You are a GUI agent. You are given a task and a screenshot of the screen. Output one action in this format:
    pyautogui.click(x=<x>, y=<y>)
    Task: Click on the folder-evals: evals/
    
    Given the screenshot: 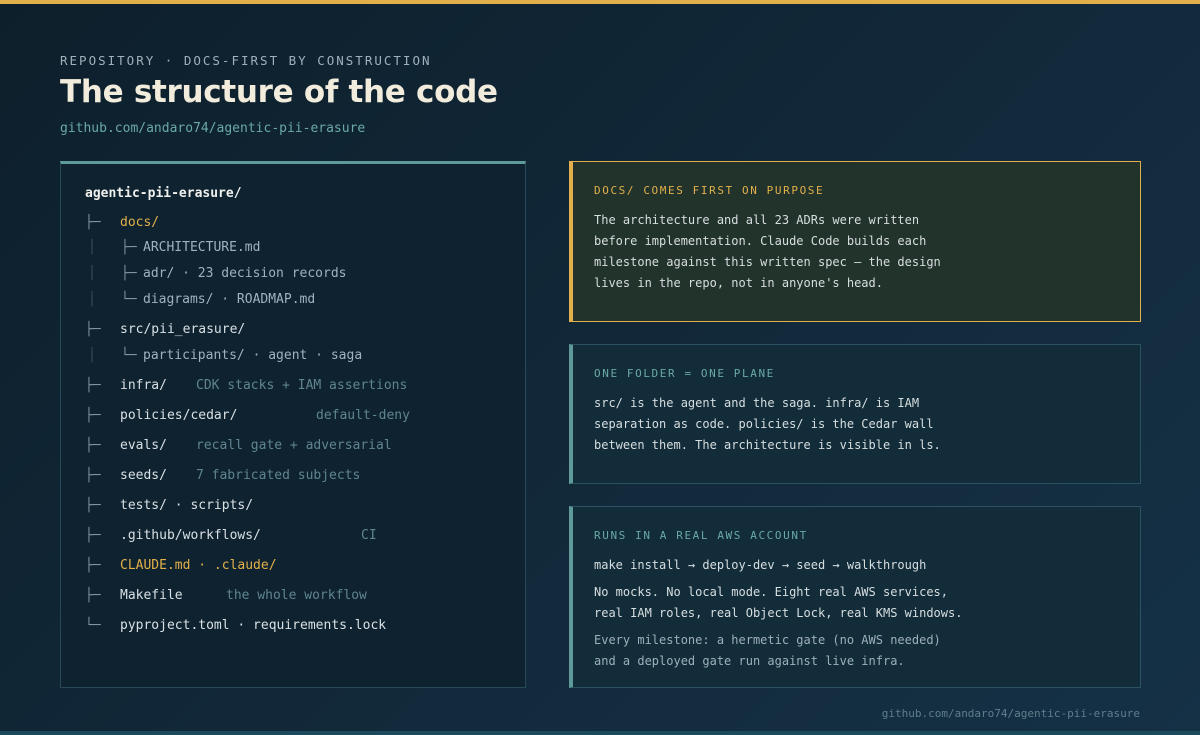 What is the action you would take?
    pyautogui.click(x=143, y=445)
    